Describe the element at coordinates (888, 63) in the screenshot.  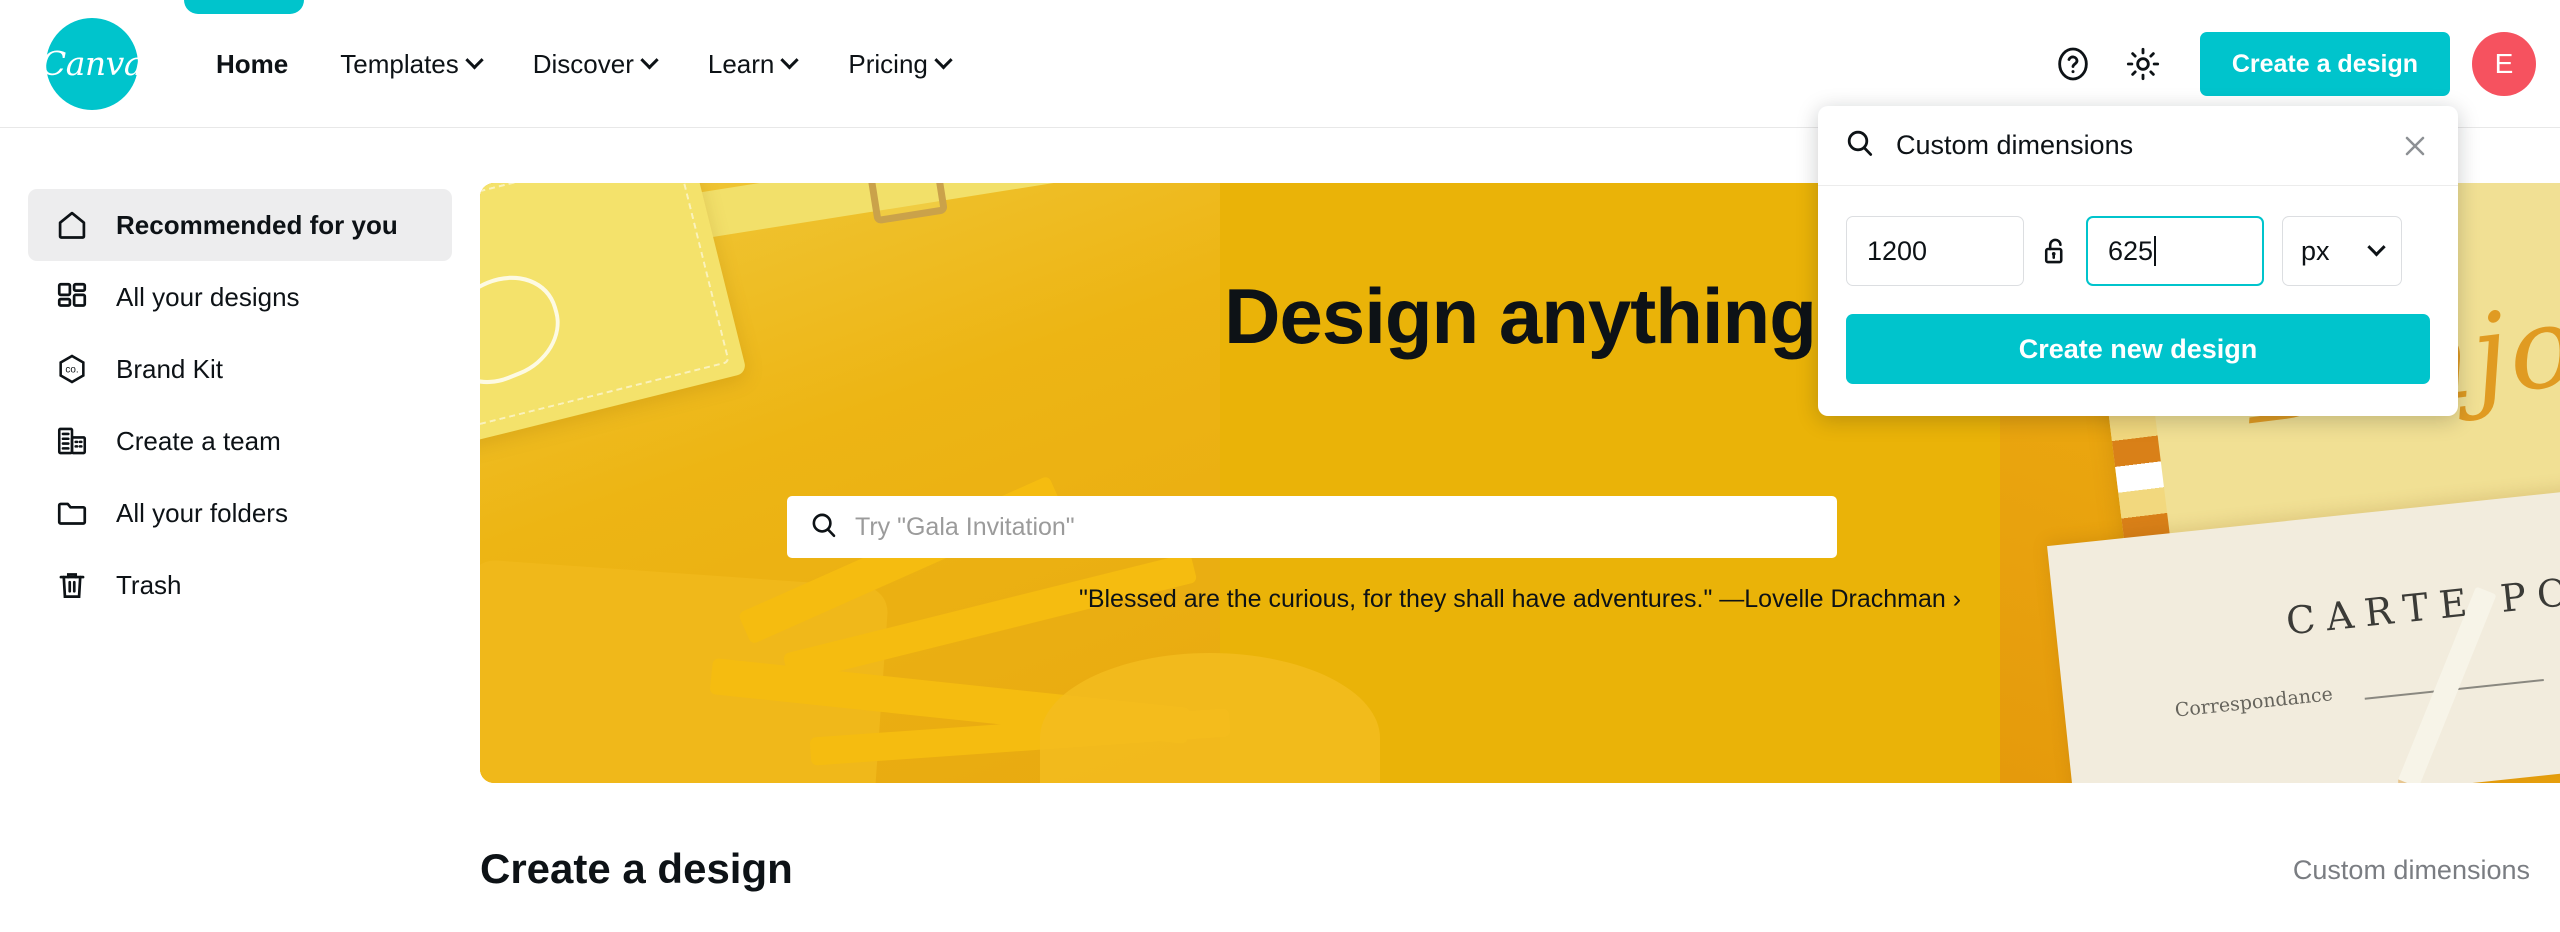
I see `nav-item-label: Pricing` at that location.